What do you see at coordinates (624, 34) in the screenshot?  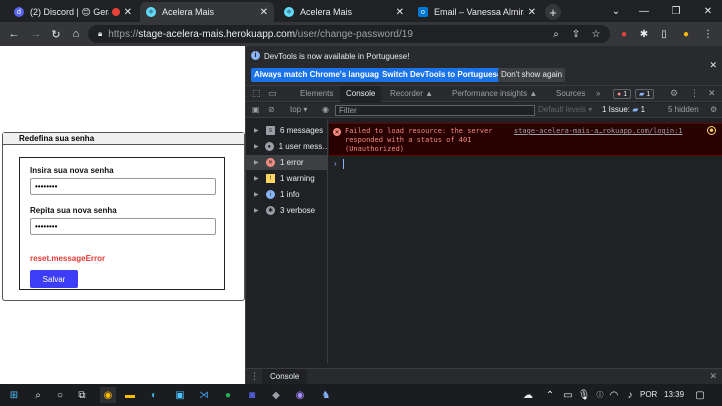 I see `extension-red-icon: ●` at bounding box center [624, 34].